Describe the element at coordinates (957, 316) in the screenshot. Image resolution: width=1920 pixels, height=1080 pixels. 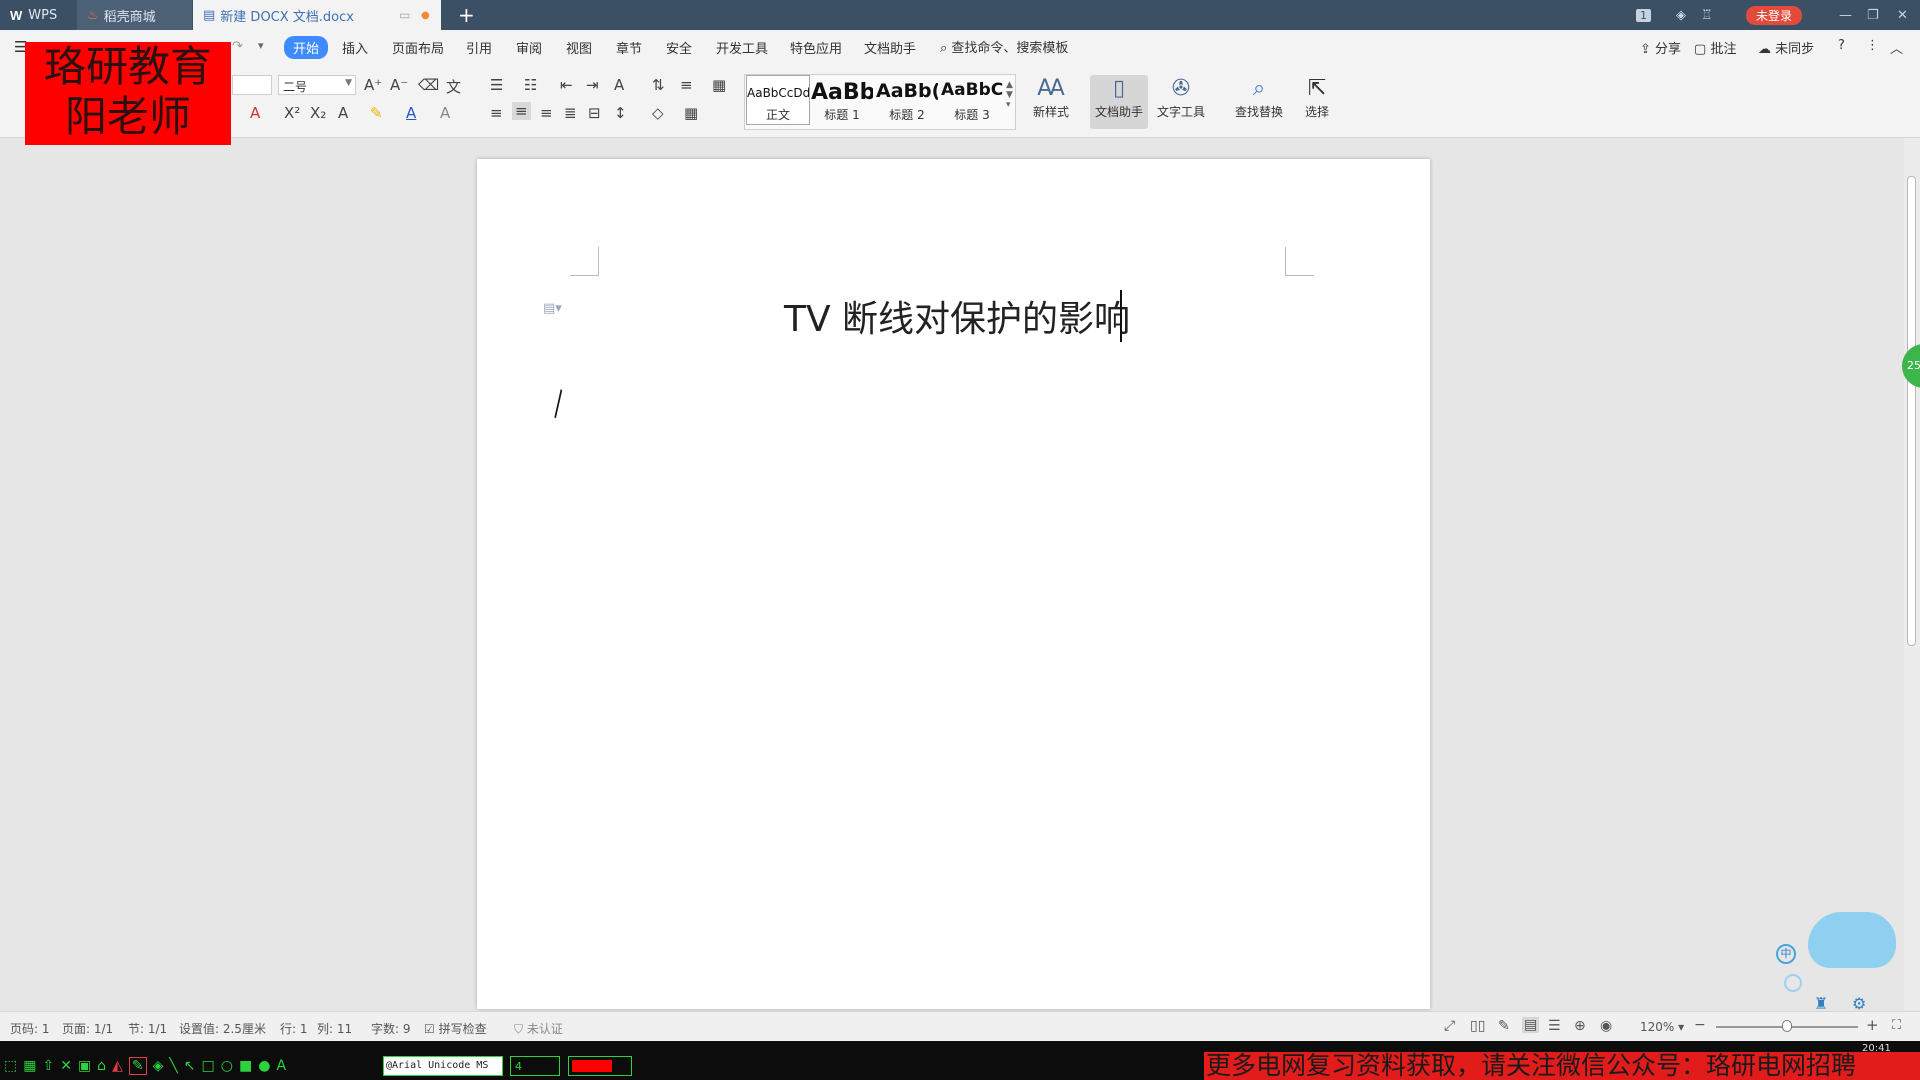
I see `document-title-text: TV 断线对保护的影响` at that location.